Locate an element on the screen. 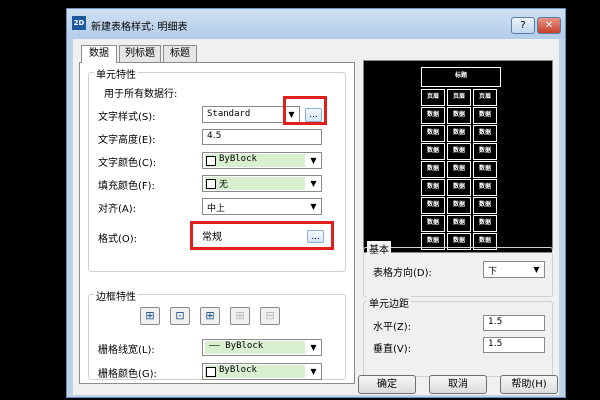  line-weight-value: —— ByBlock is located at coordinates (255, 347).